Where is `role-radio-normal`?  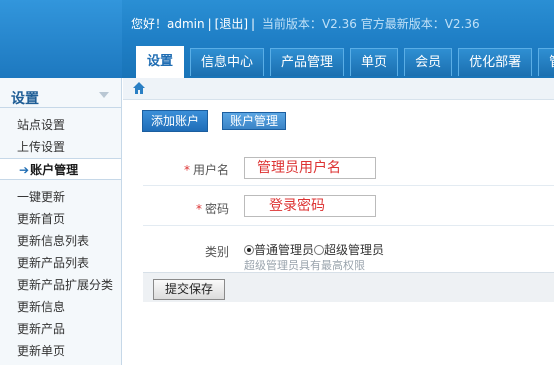 role-radio-normal is located at coordinates (249, 250).